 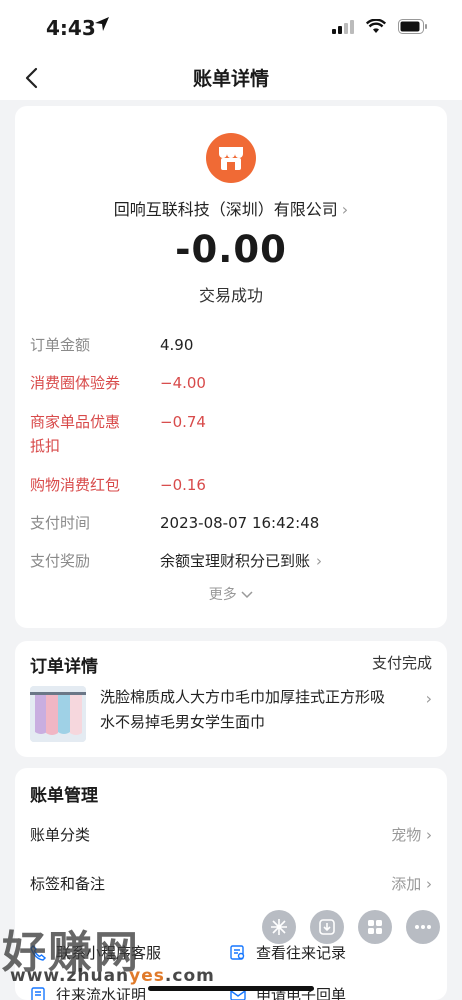 I want to click on product-image, so click(x=58, y=714).